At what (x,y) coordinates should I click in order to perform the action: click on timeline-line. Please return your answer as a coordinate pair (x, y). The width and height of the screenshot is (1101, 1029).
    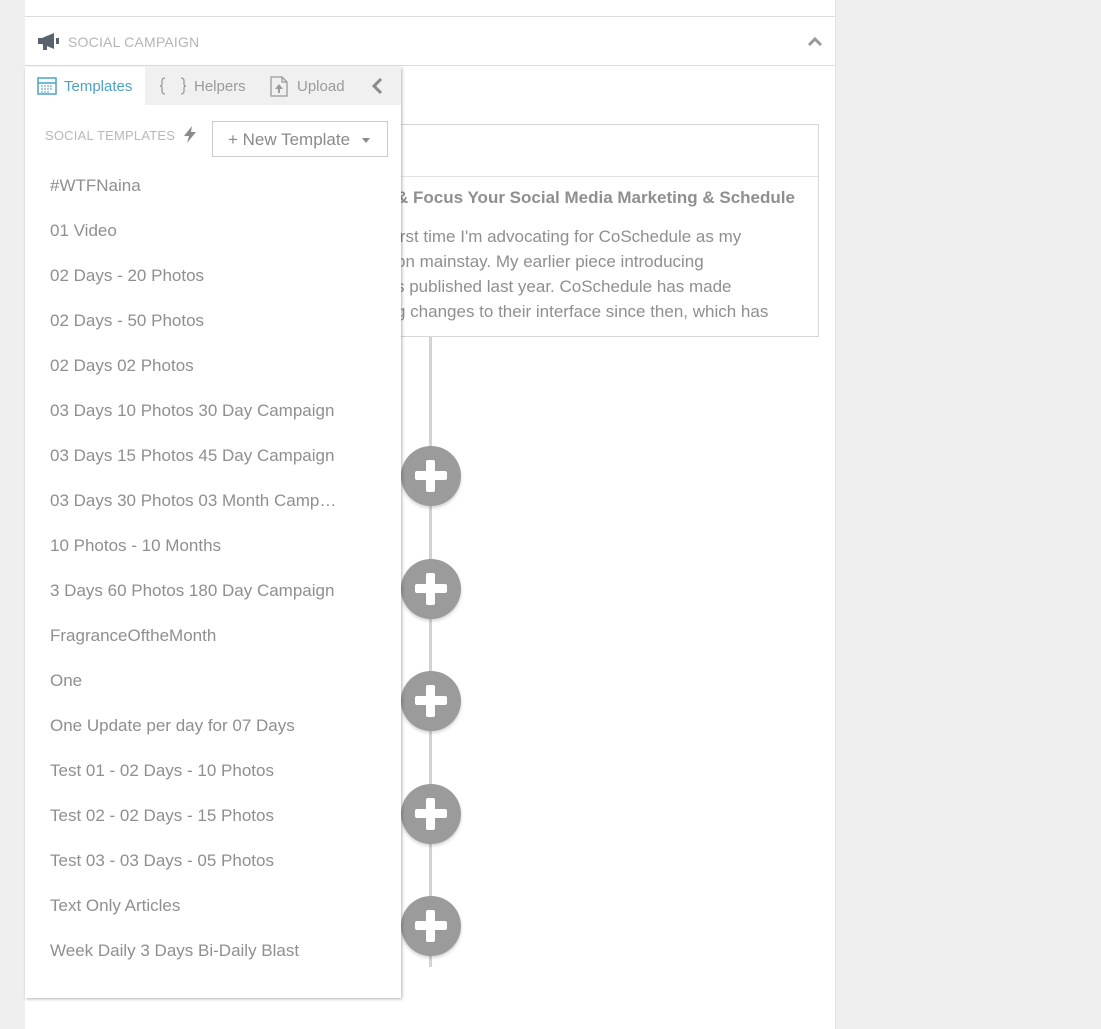
    Looking at the image, I should click on (430, 652).